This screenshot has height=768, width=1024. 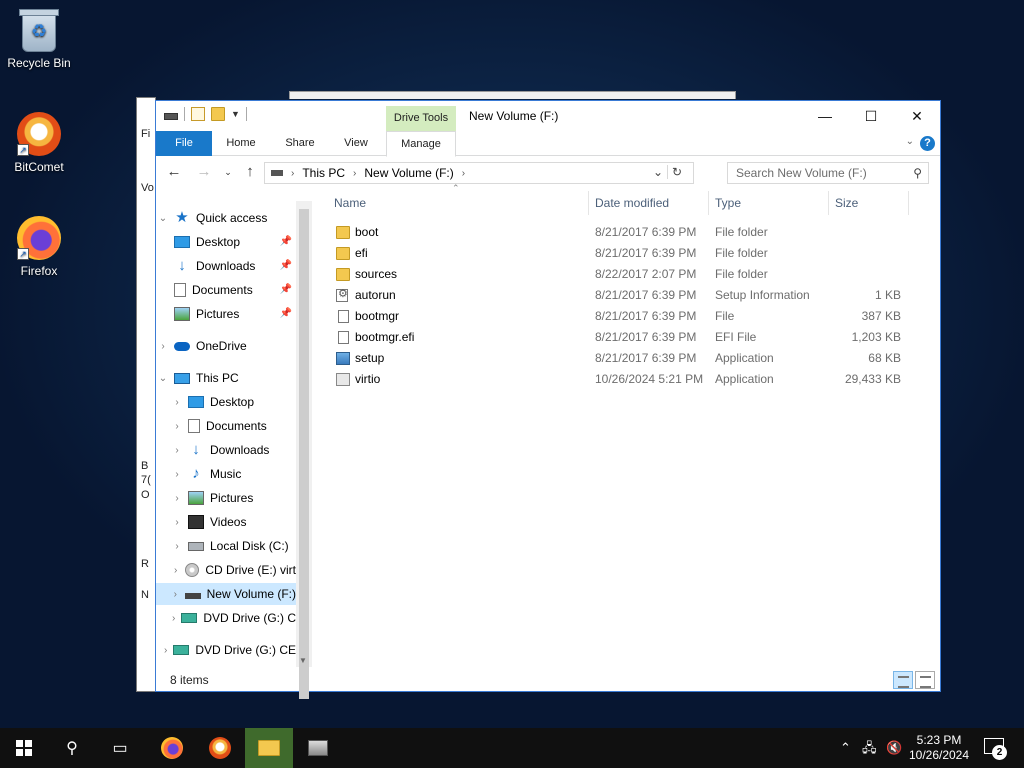 I want to click on minimize-button: —, so click(x=825, y=116).